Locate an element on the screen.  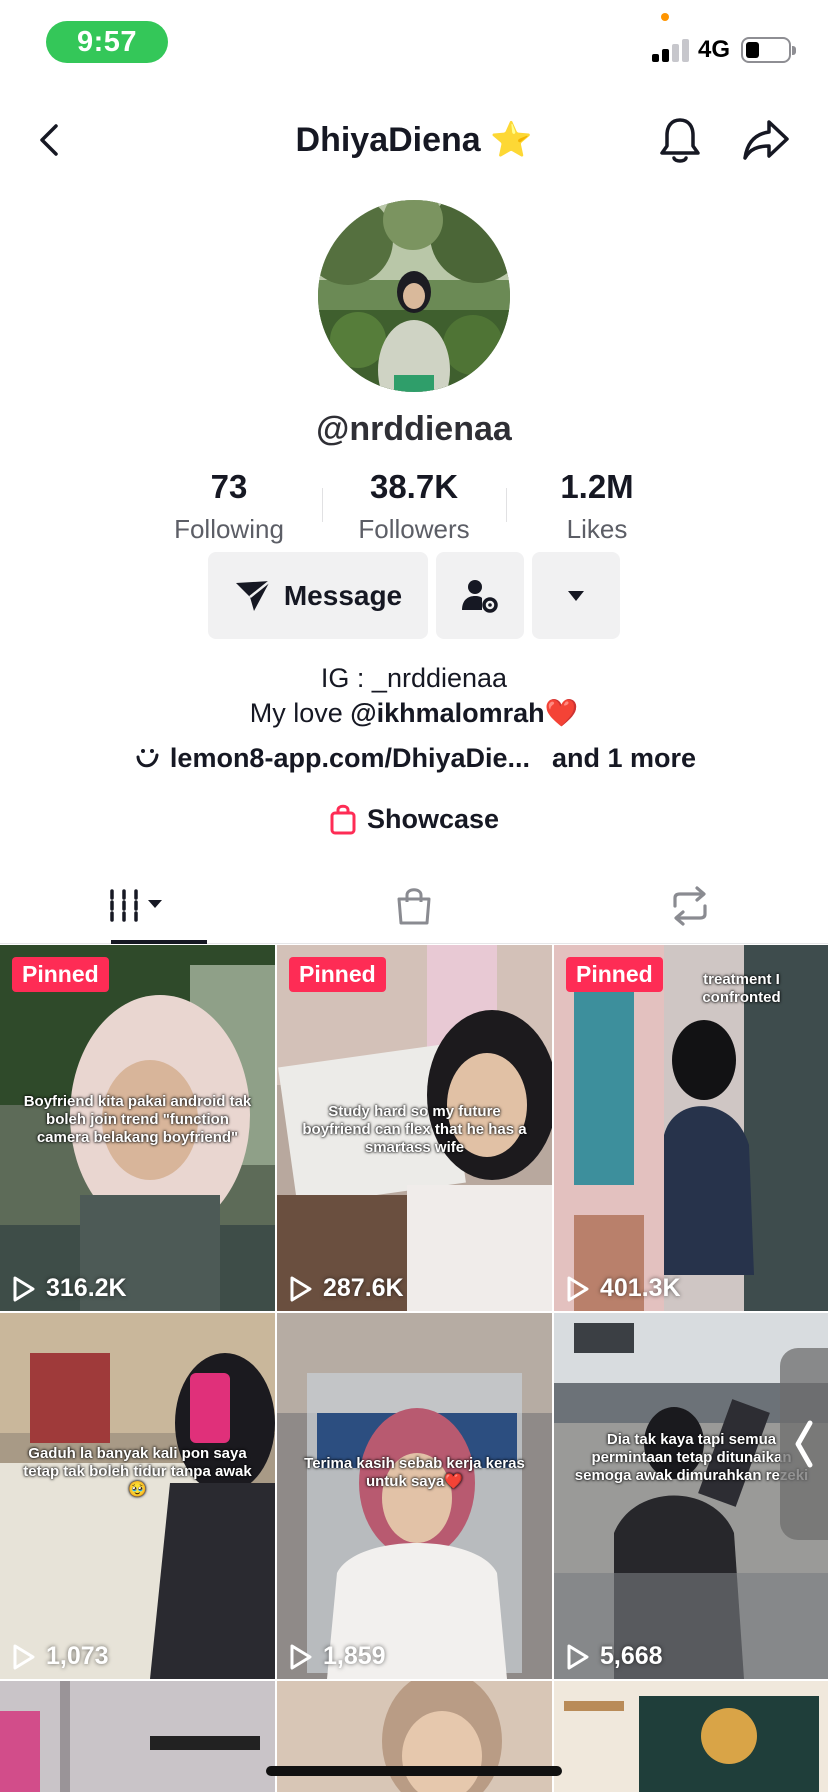
stat-following: 73 Following is located at coordinates (229, 506).